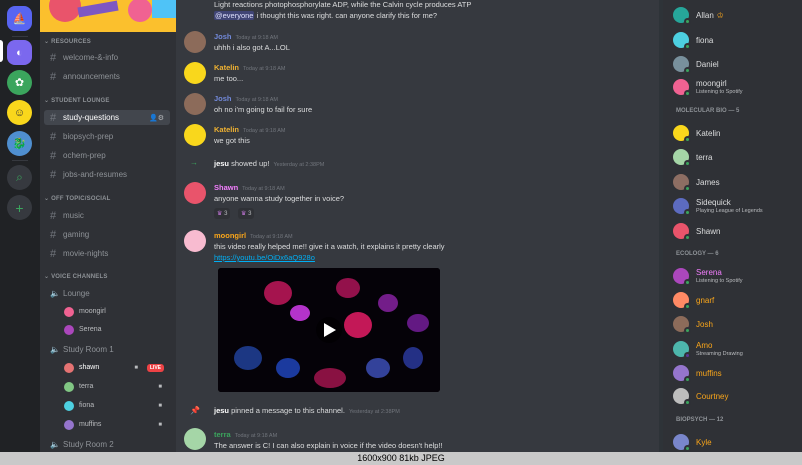 The width and height of the screenshot is (802, 465). Describe the element at coordinates (401, 458) in the screenshot. I see `image-info-bar: 1600x900 81kb JPEG` at that location.